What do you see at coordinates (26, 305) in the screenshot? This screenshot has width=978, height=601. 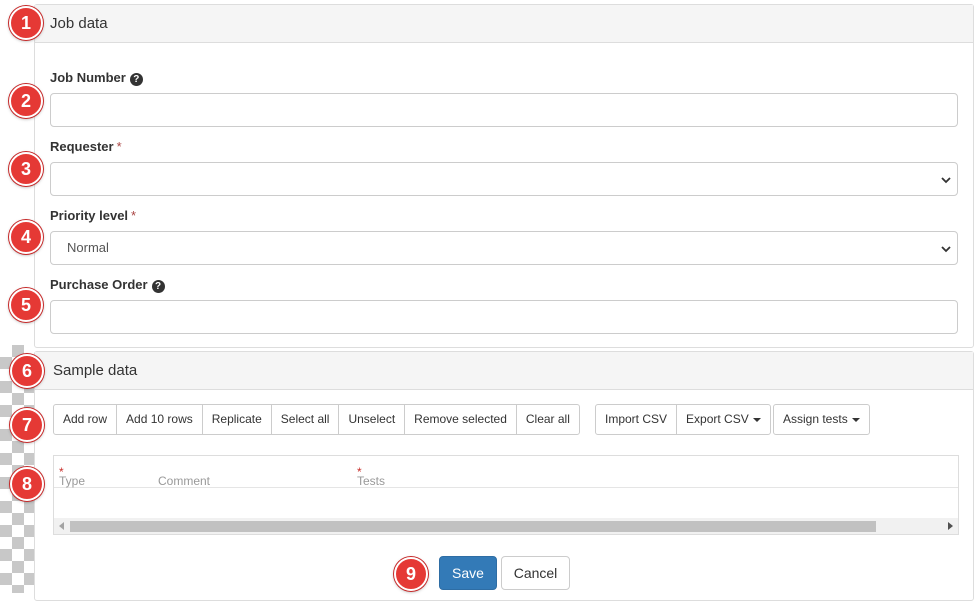 I see `callout-badge: 5` at bounding box center [26, 305].